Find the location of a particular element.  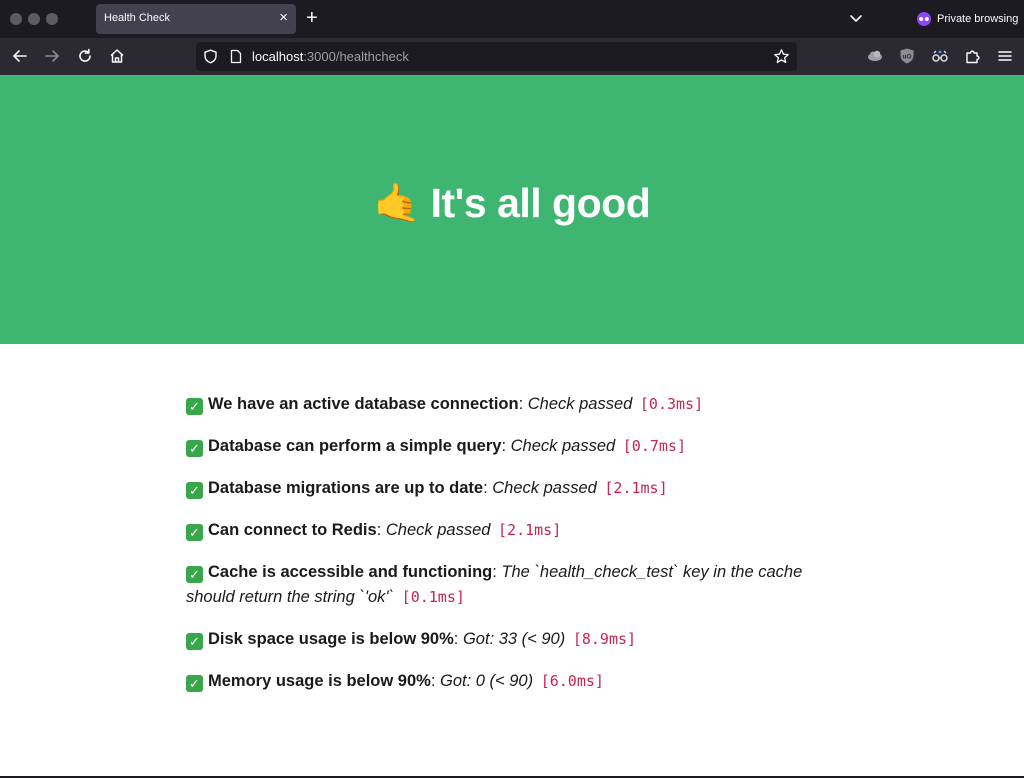

forward-arrow-icon is located at coordinates (52, 56).